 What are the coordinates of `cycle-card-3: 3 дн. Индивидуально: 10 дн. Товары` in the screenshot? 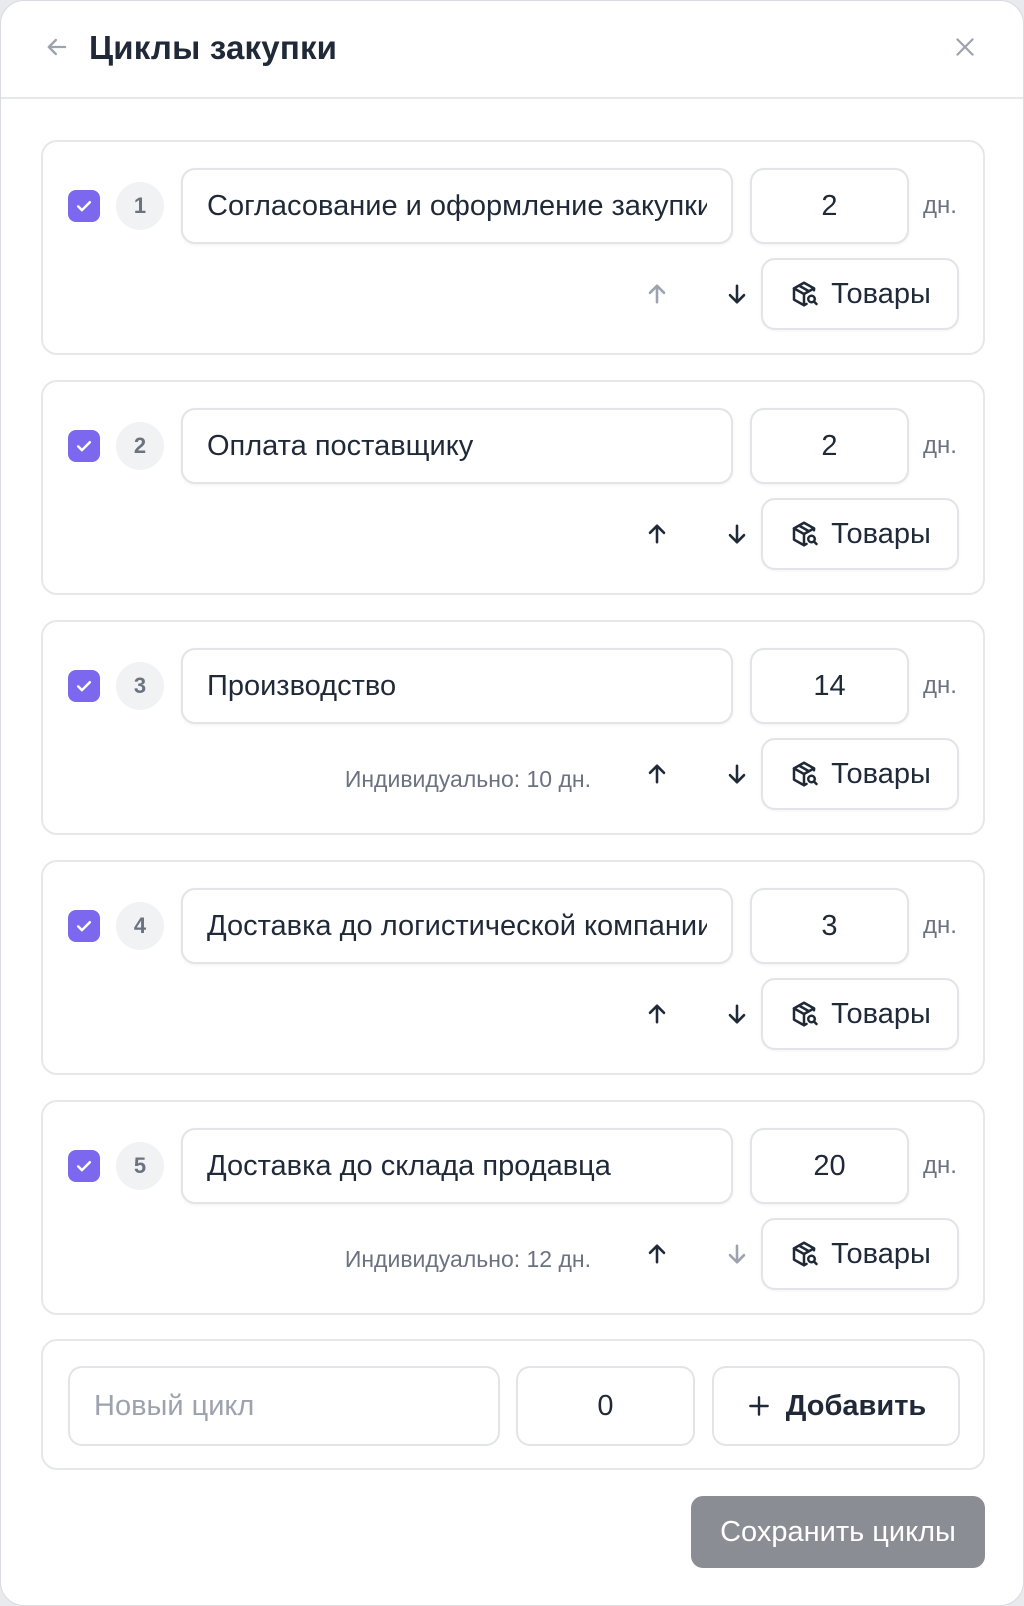 It's located at (513, 727).